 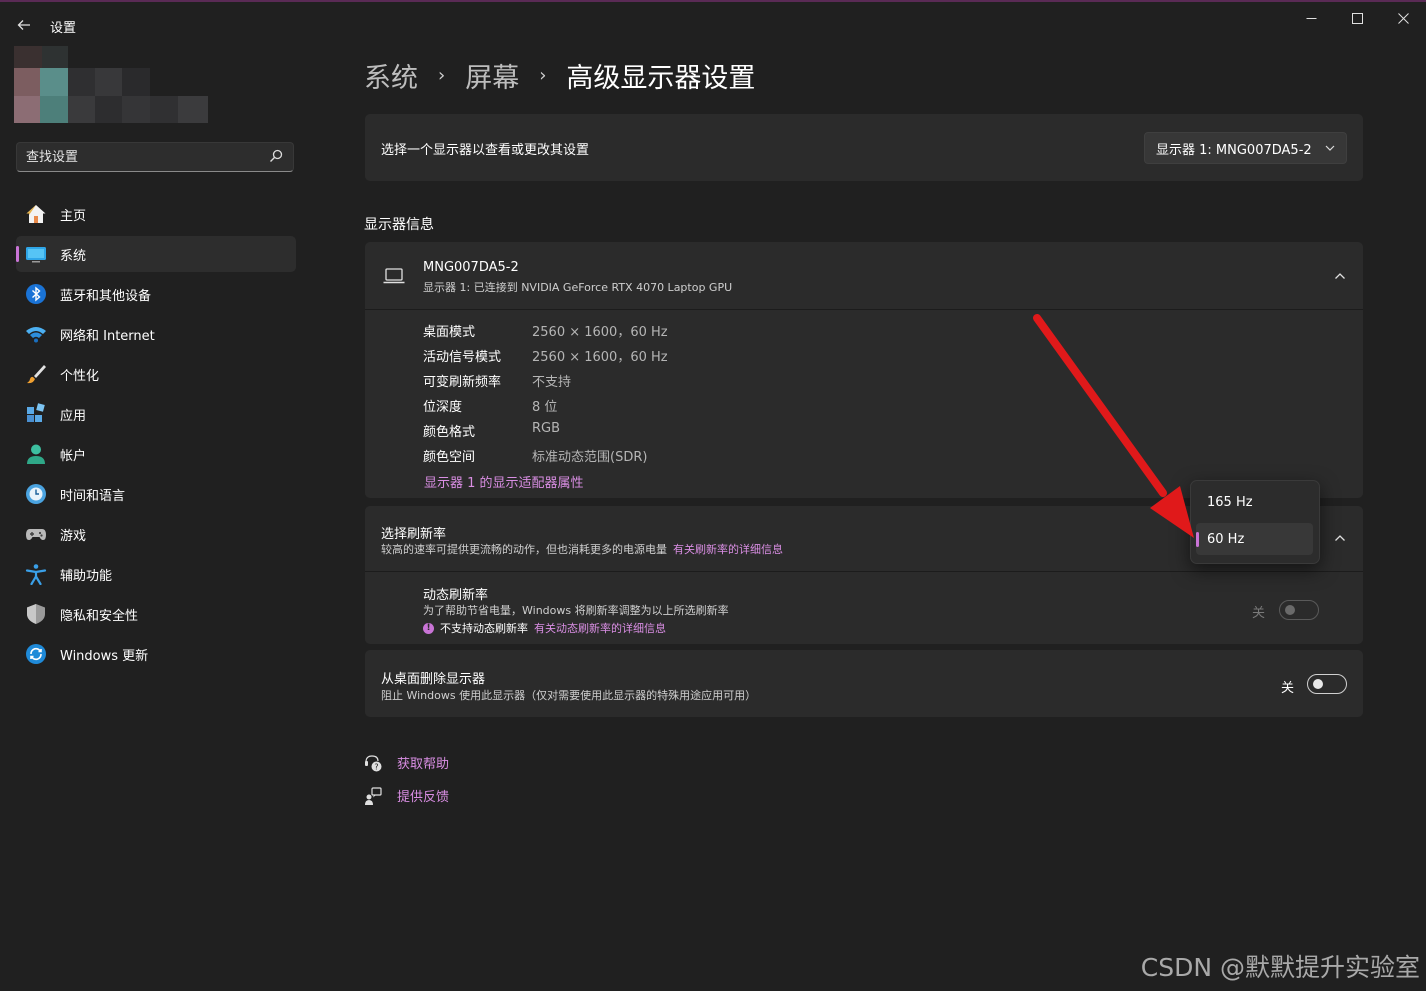 I want to click on maximize-icon, so click(x=1357, y=18).